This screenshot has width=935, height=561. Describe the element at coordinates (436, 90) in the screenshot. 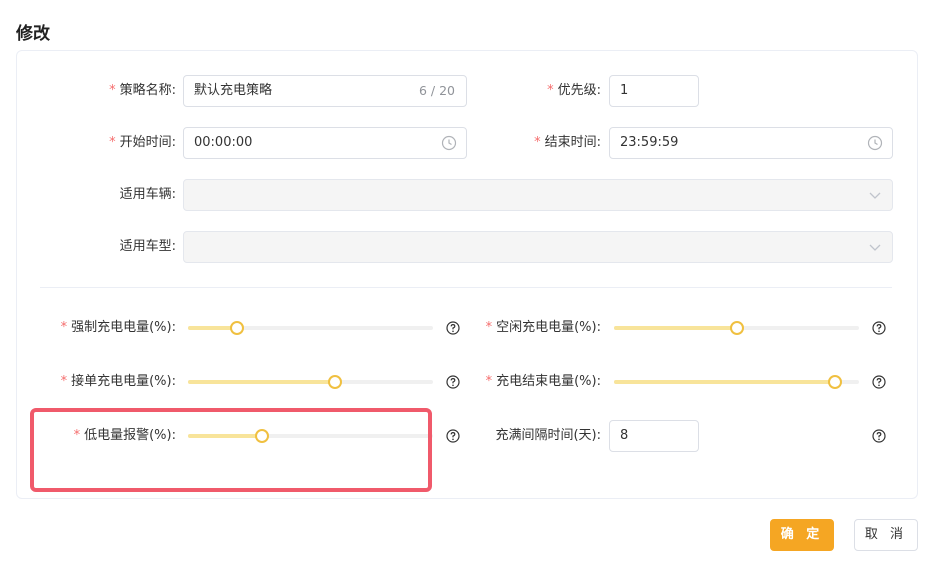

I see `char-counter: 6 / 20` at that location.